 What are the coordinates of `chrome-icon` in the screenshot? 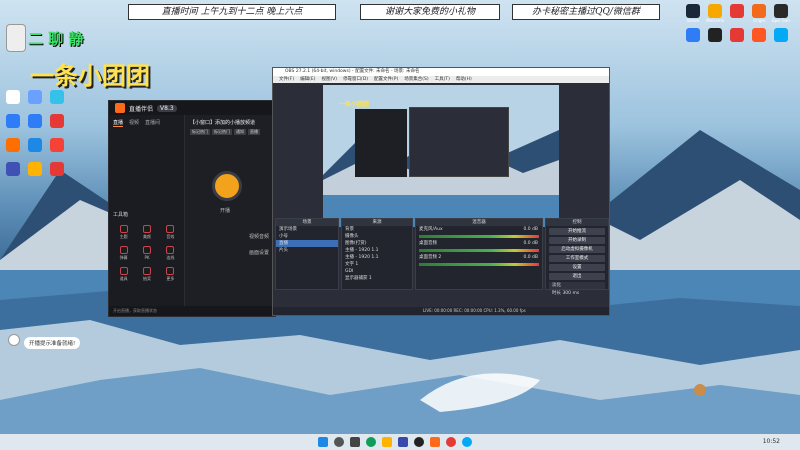 It's located at (451, 442).